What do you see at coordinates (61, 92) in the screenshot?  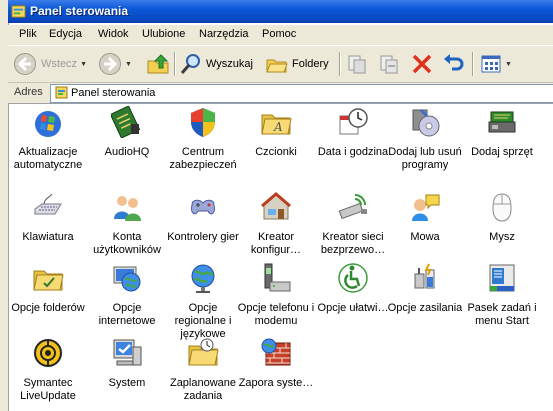 I see `control-panel-small-icon` at bounding box center [61, 92].